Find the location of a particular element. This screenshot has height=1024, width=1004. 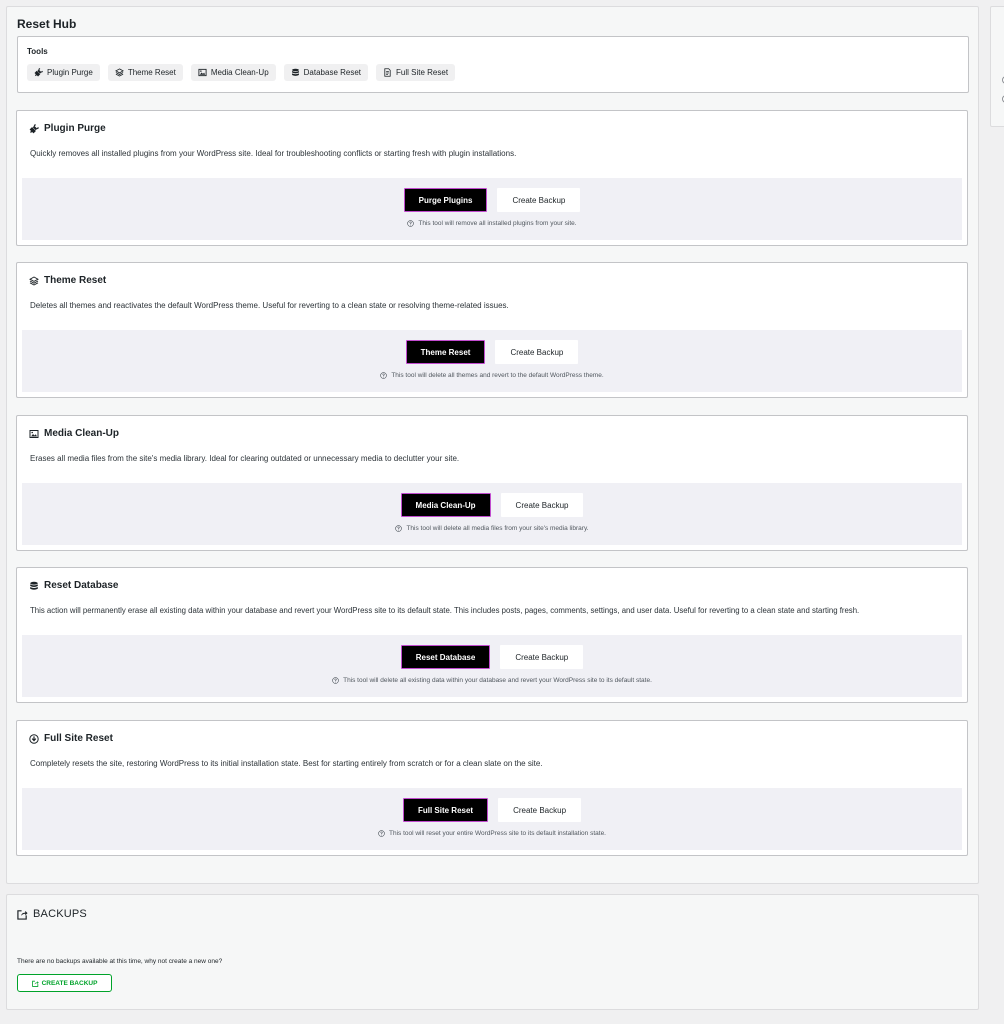

create-backup-main-button: CREATE BACKUP is located at coordinates (64, 983).